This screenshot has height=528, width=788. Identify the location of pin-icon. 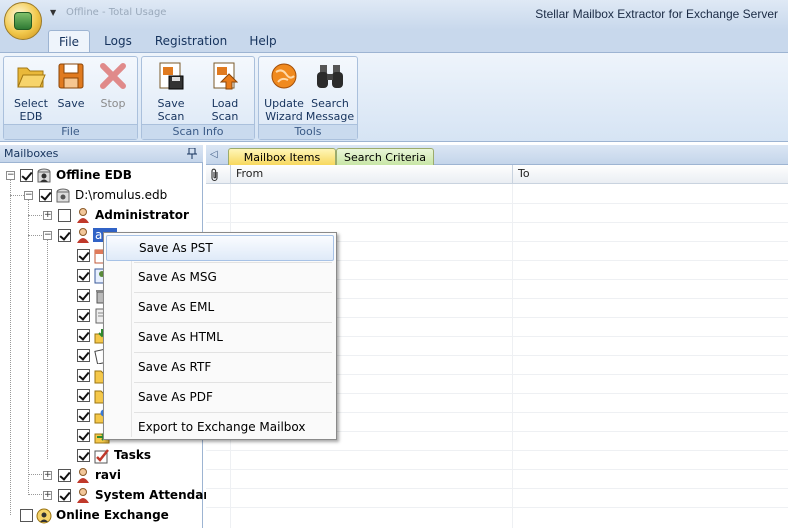
(192, 153).